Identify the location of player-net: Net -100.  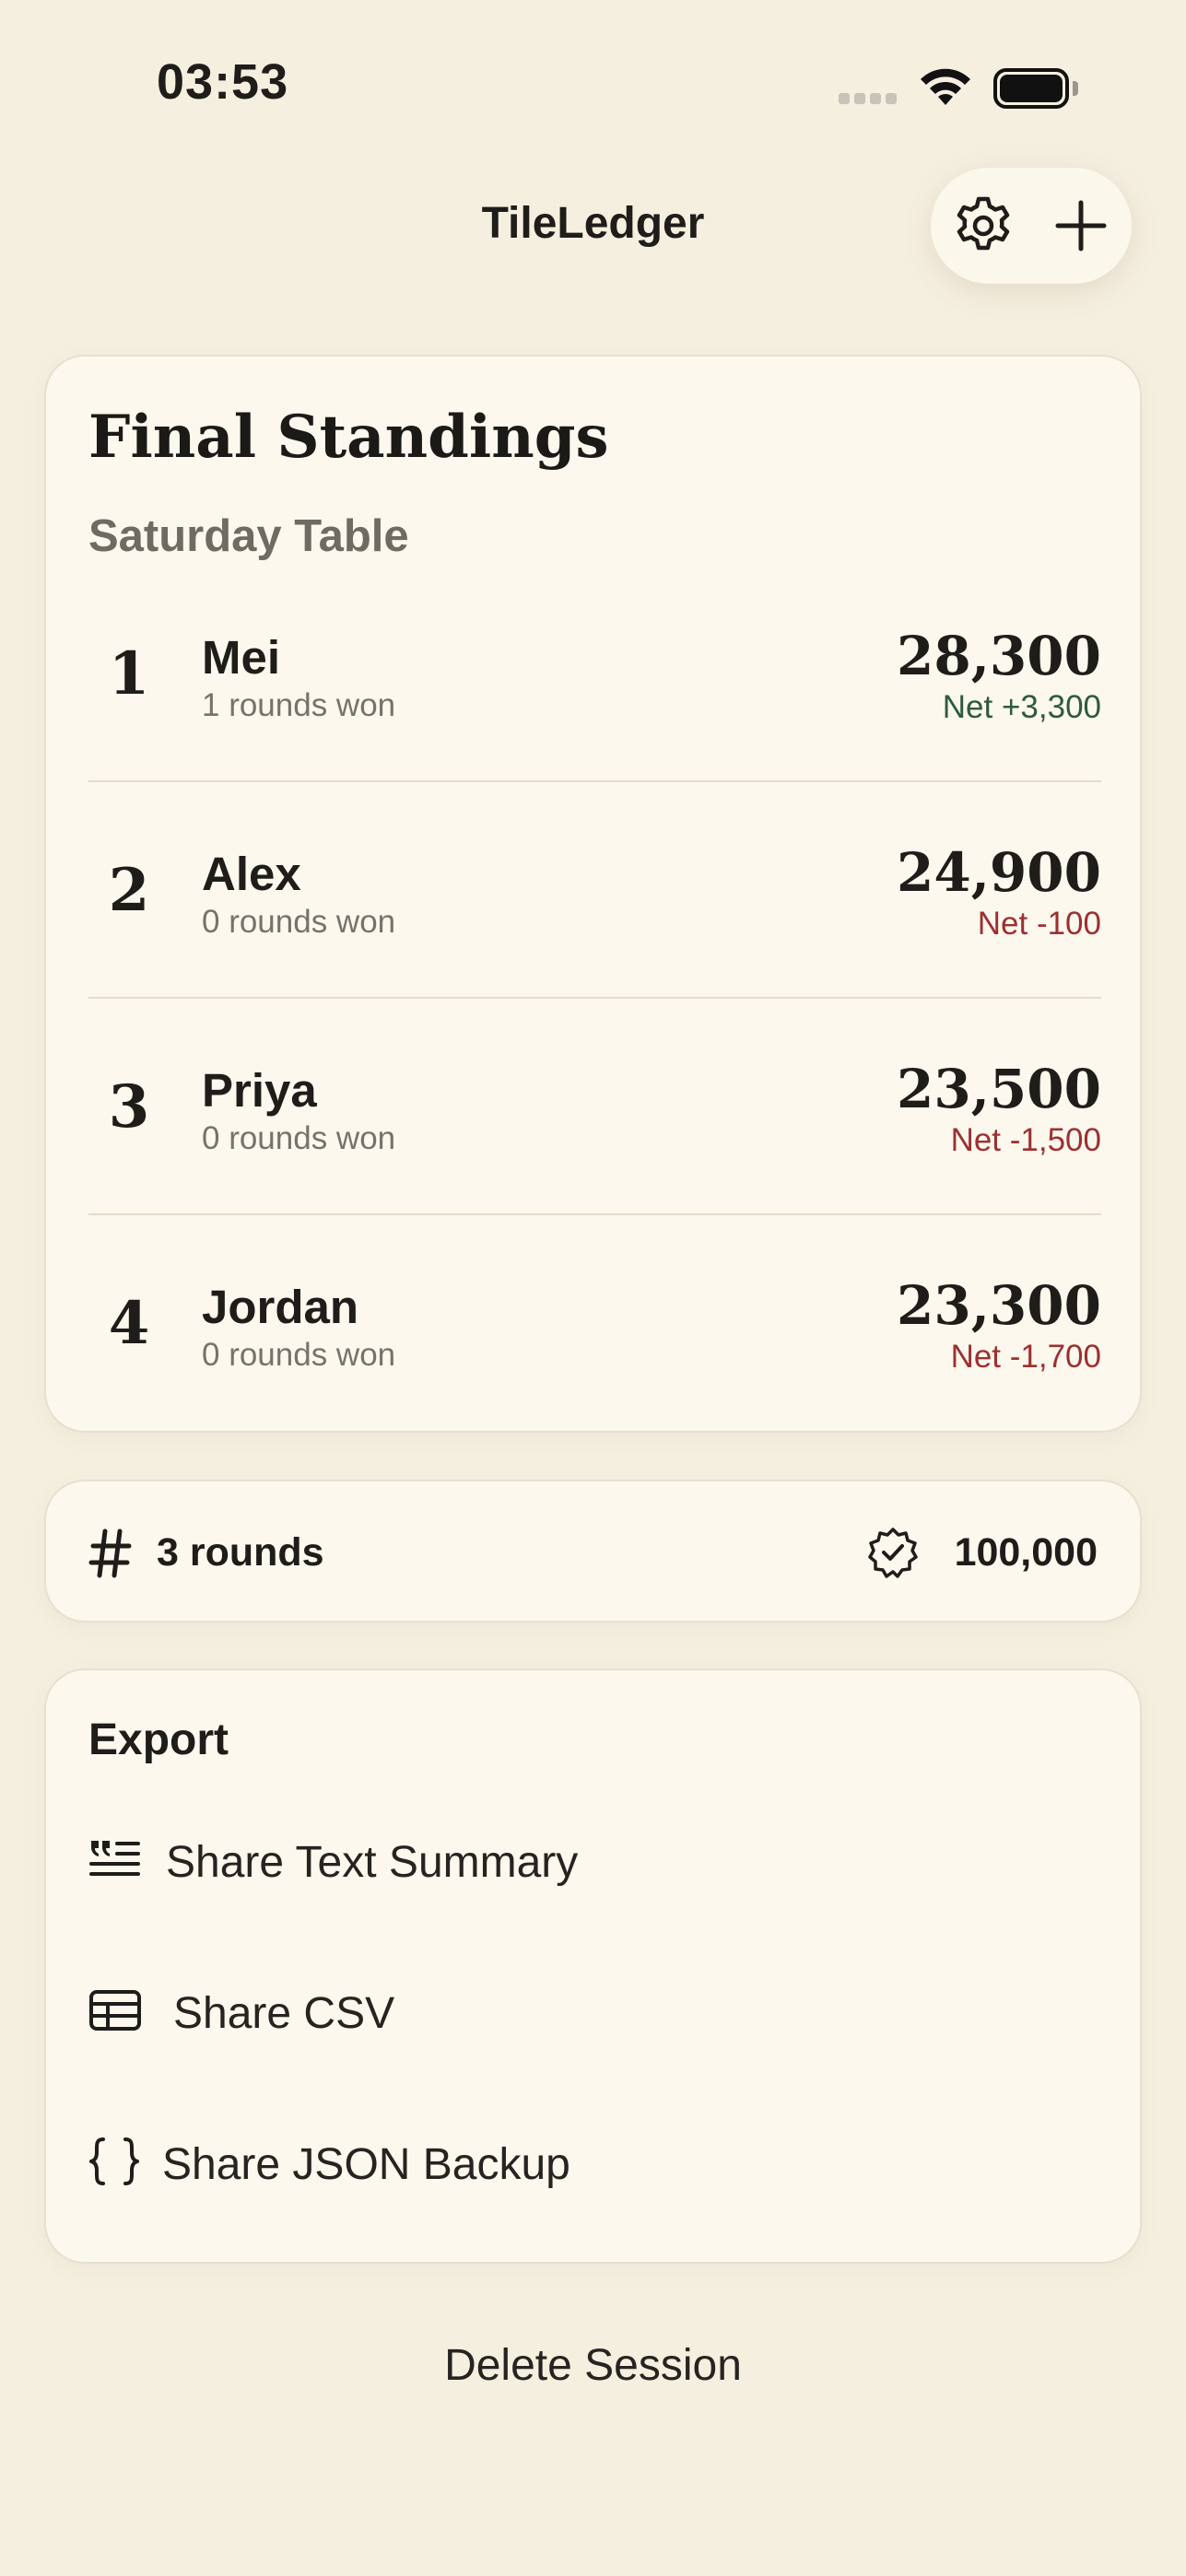
(1039, 924).